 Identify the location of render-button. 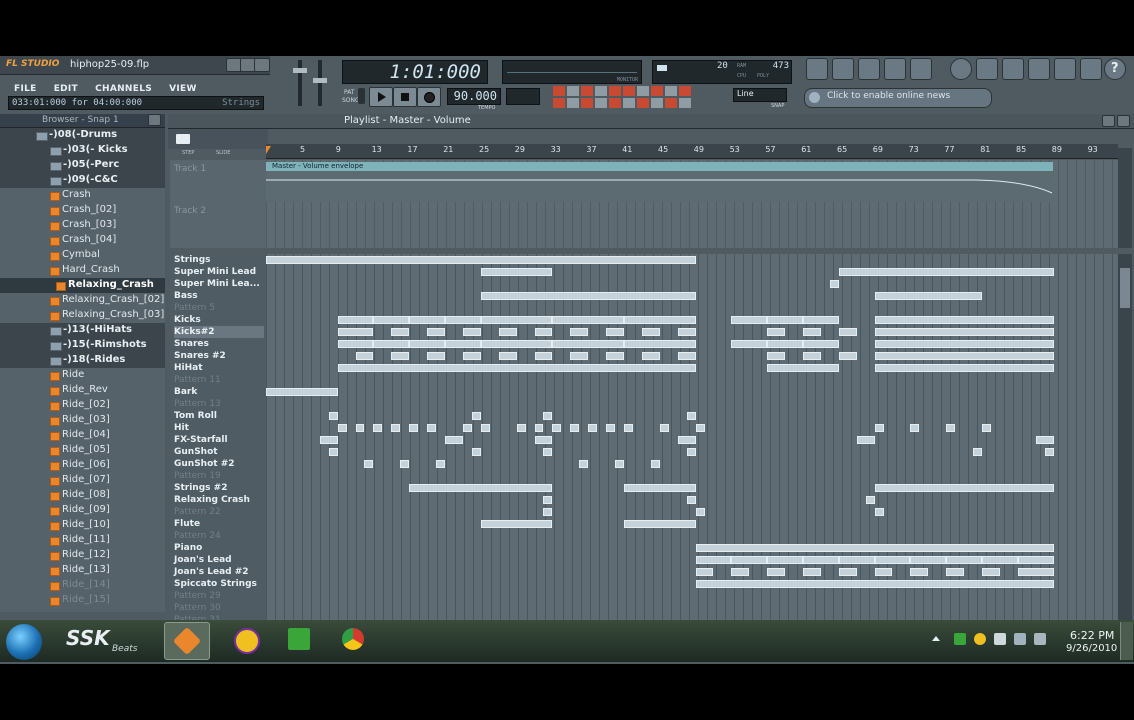
(1013, 69).